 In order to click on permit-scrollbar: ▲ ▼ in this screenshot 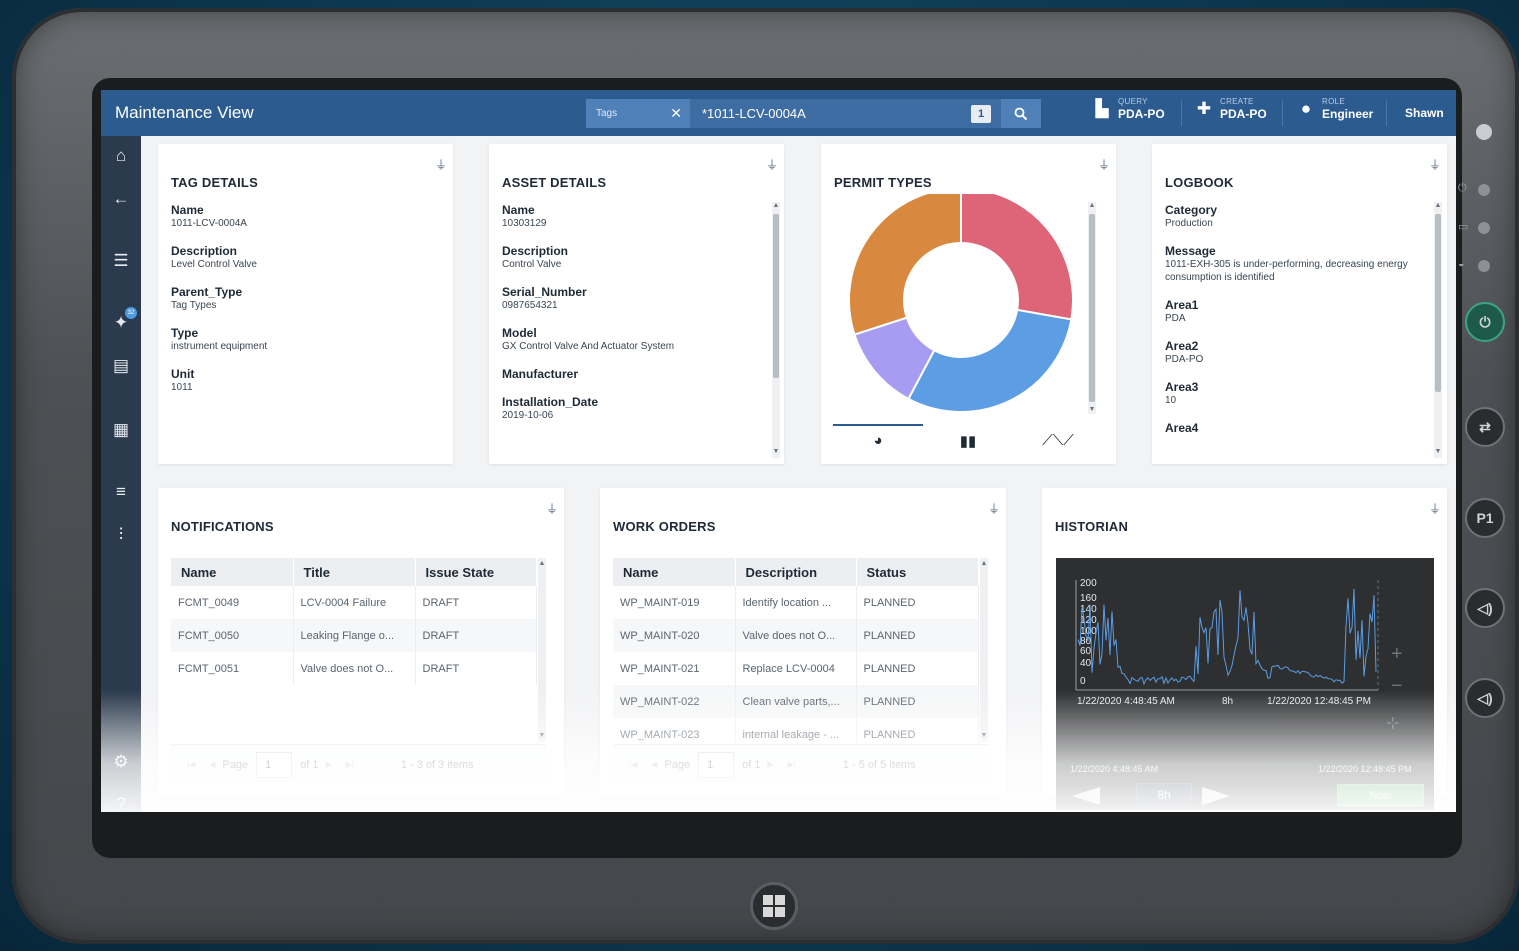, I will do `click(1092, 308)`.